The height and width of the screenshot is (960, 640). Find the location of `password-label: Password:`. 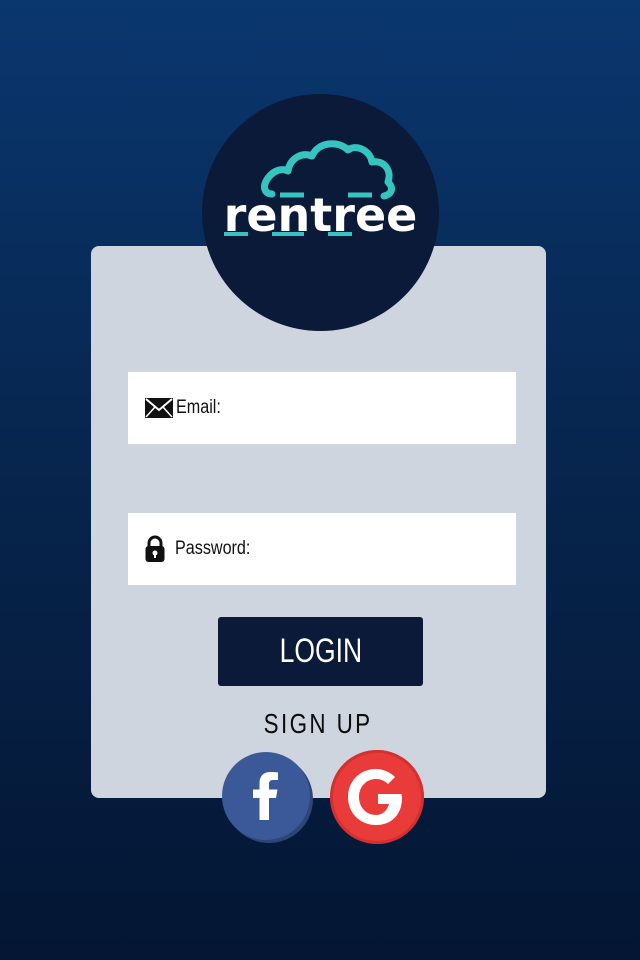

password-label: Password: is located at coordinates (213, 548).